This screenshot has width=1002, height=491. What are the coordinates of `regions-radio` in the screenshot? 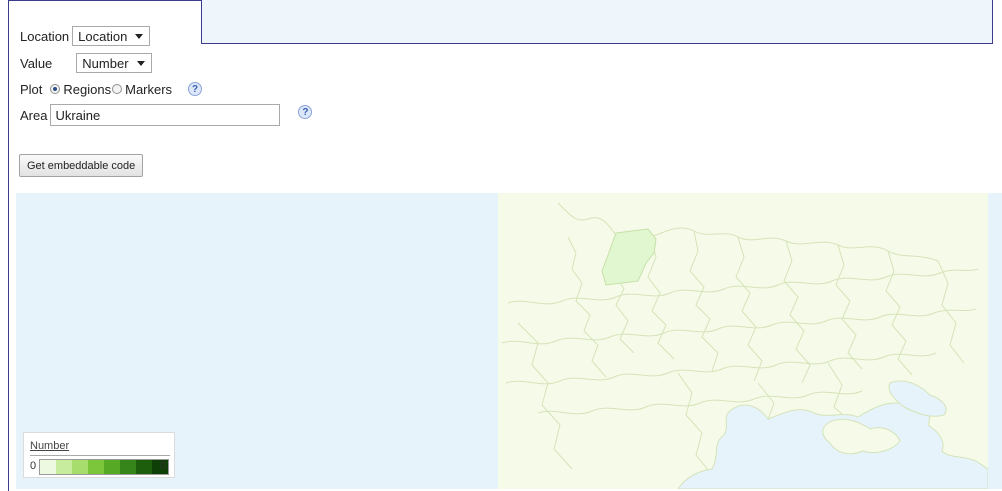 It's located at (55, 89).